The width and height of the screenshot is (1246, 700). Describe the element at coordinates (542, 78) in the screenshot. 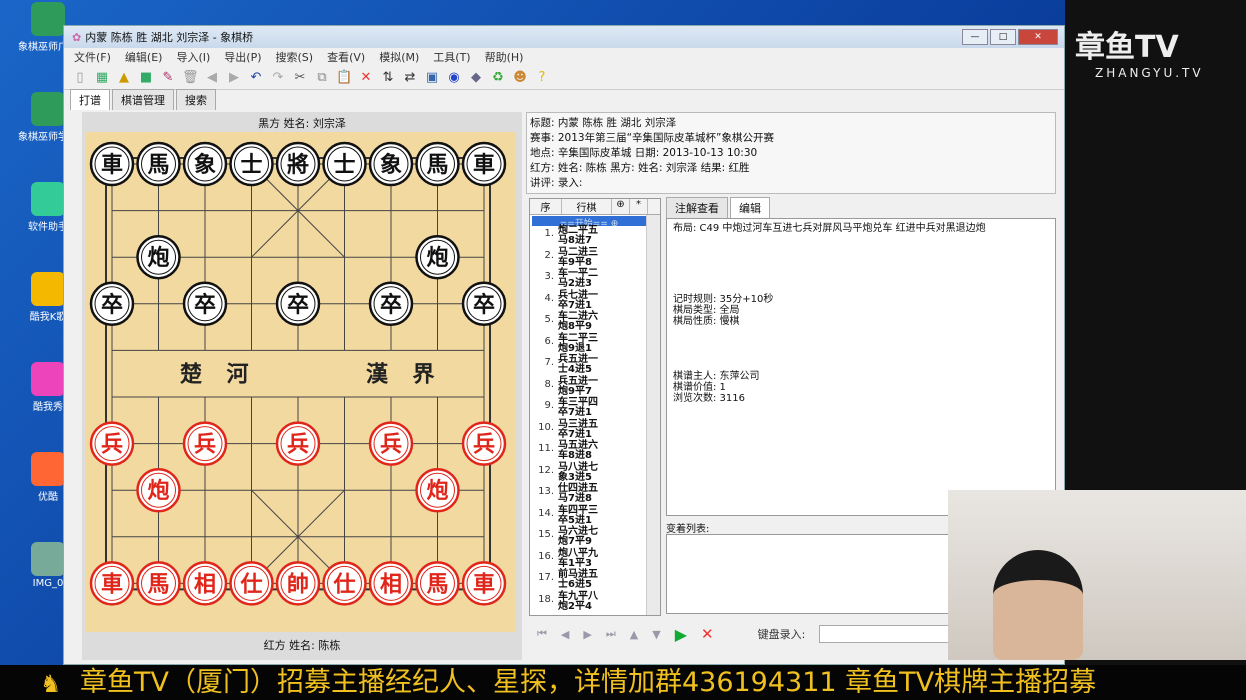

I see `help-icon: ?` at that location.